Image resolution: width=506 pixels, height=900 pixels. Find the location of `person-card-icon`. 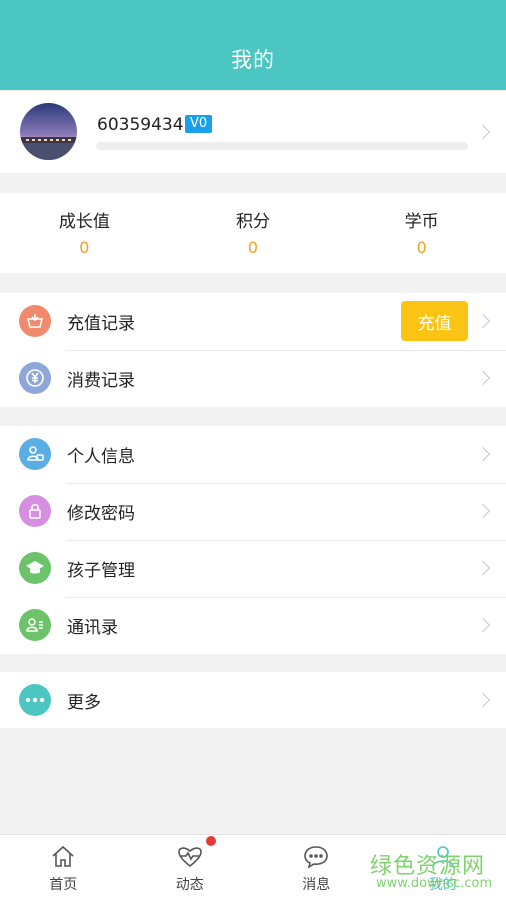

person-card-icon is located at coordinates (35, 454).